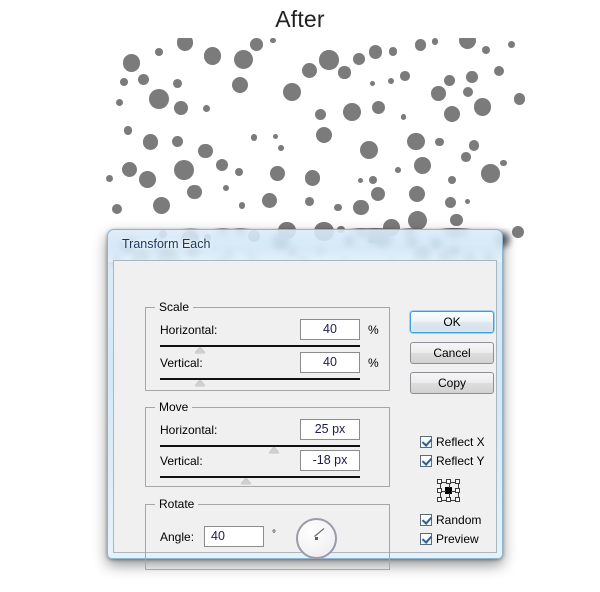  Describe the element at coordinates (166, 244) in the screenshot. I see `dialog-title: Transform Each` at that location.